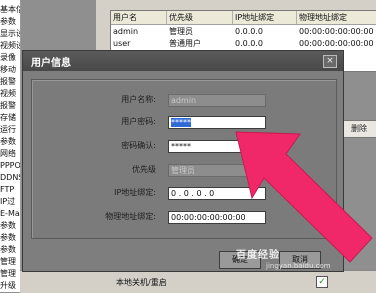  What do you see at coordinates (10, 177) in the screenshot?
I see `tree-item: DDNS` at bounding box center [10, 177].